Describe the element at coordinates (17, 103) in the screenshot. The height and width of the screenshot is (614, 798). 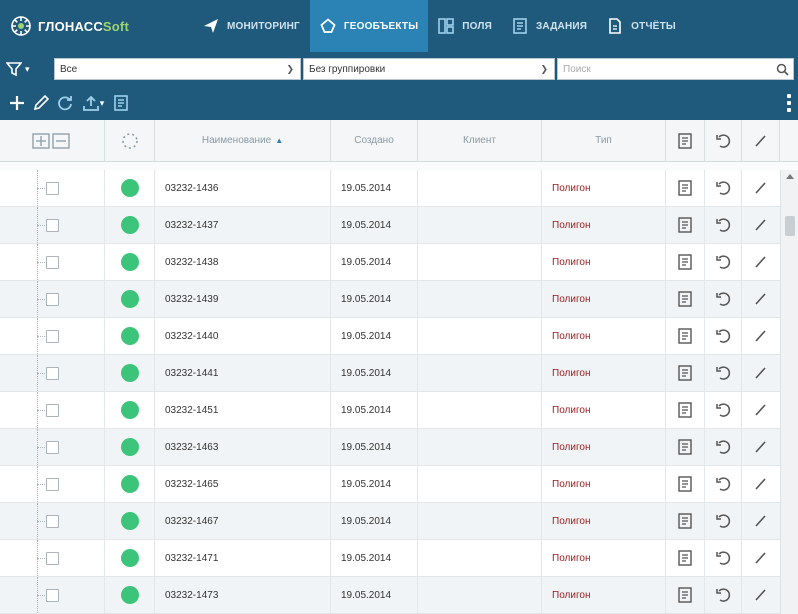
I see `add-button` at that location.